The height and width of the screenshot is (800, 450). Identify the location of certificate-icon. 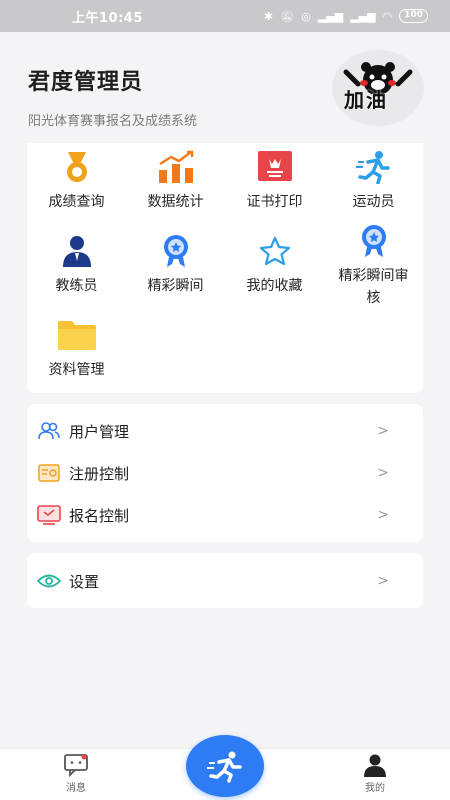
(275, 167).